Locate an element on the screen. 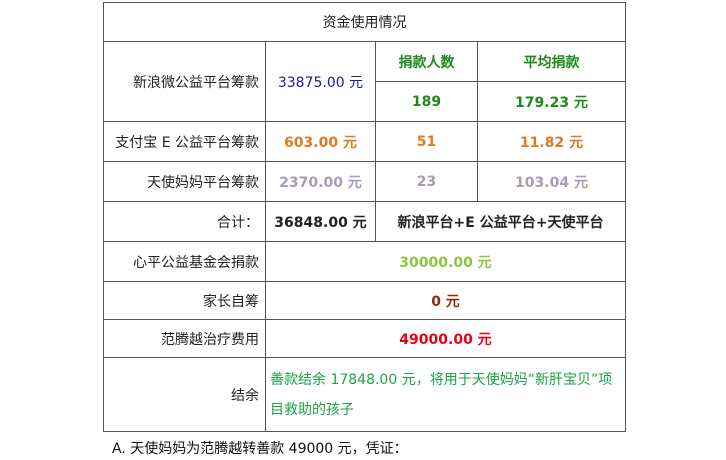  table-title: 资金使用情况 is located at coordinates (364, 22).